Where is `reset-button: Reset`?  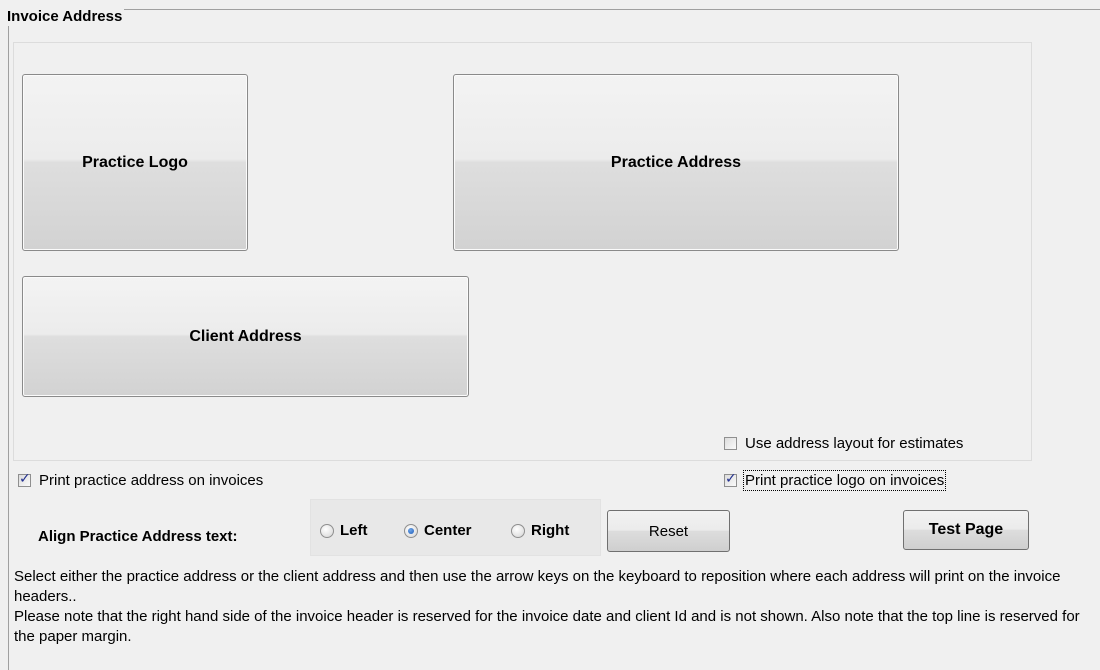
reset-button: Reset is located at coordinates (668, 531).